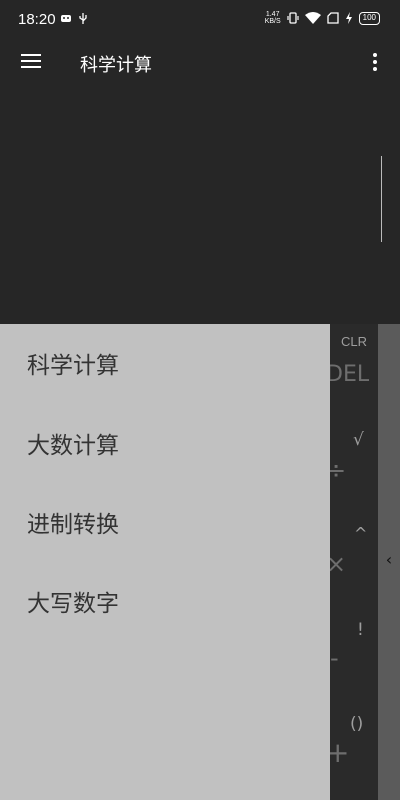 This screenshot has height=800, width=400. I want to click on drawer-item-chinese-numerals: 大写数字, so click(165, 602).